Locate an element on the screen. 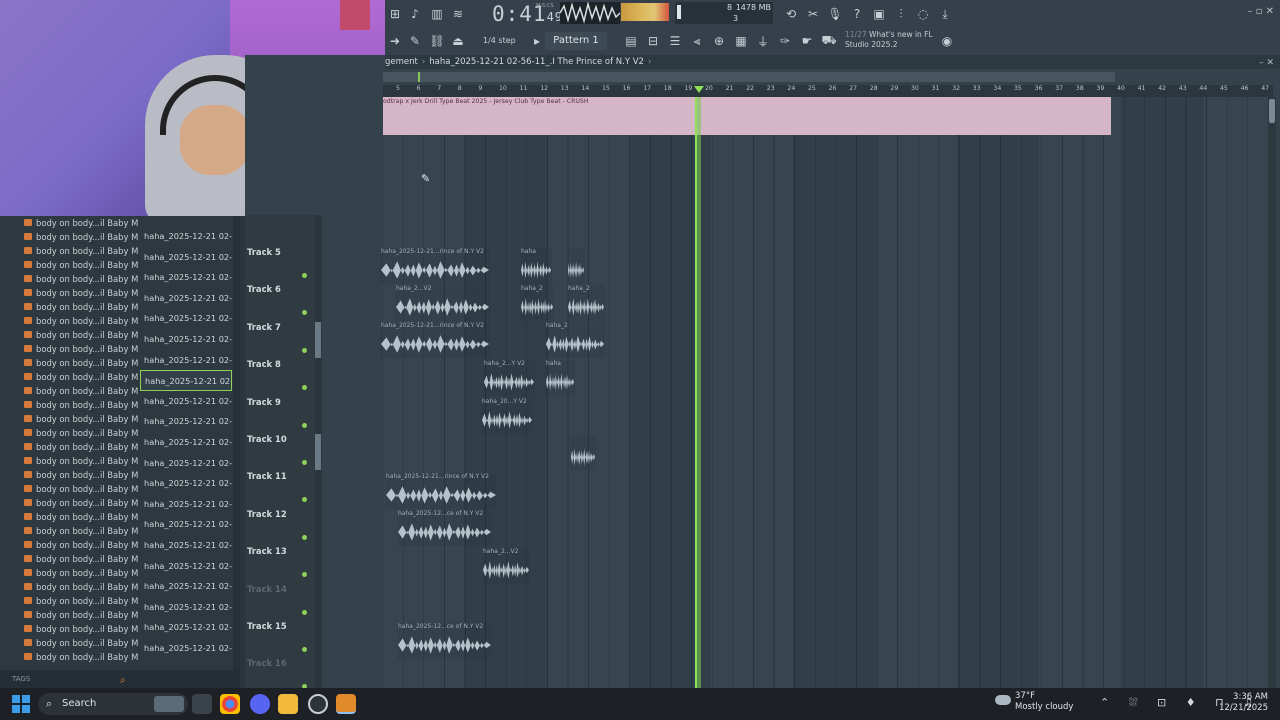 Image resolution: width=1280 pixels, height=720 pixels. windows-start-icon is located at coordinates (21, 704).